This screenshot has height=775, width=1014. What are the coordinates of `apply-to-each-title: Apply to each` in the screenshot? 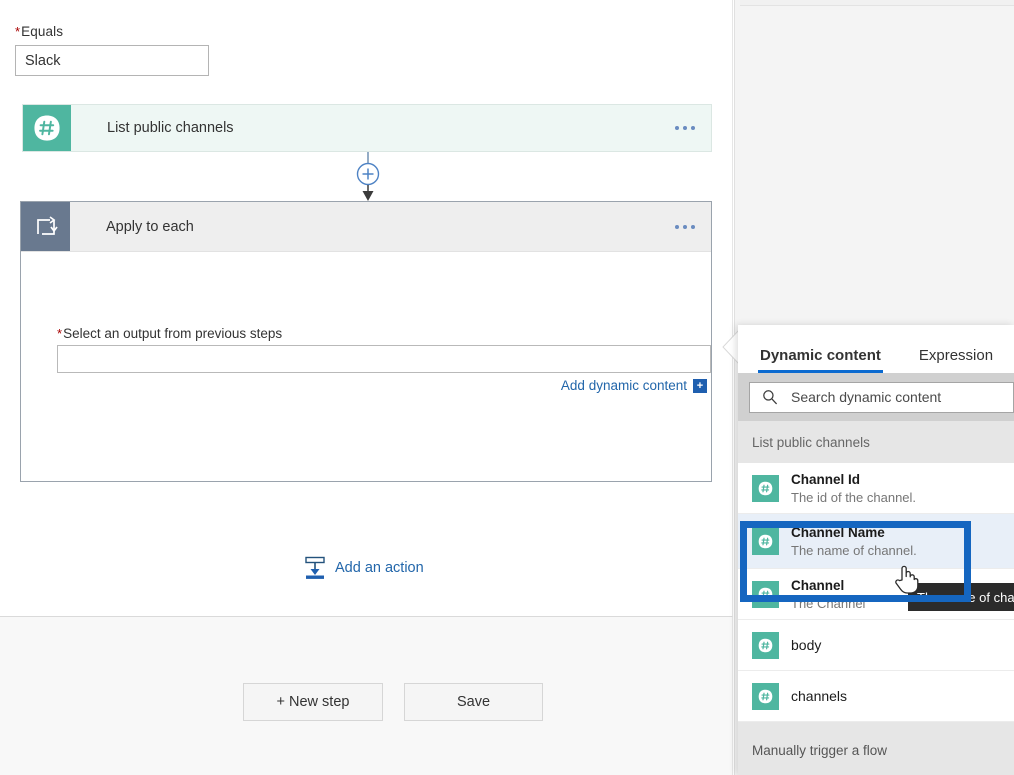 It's located at (150, 226).